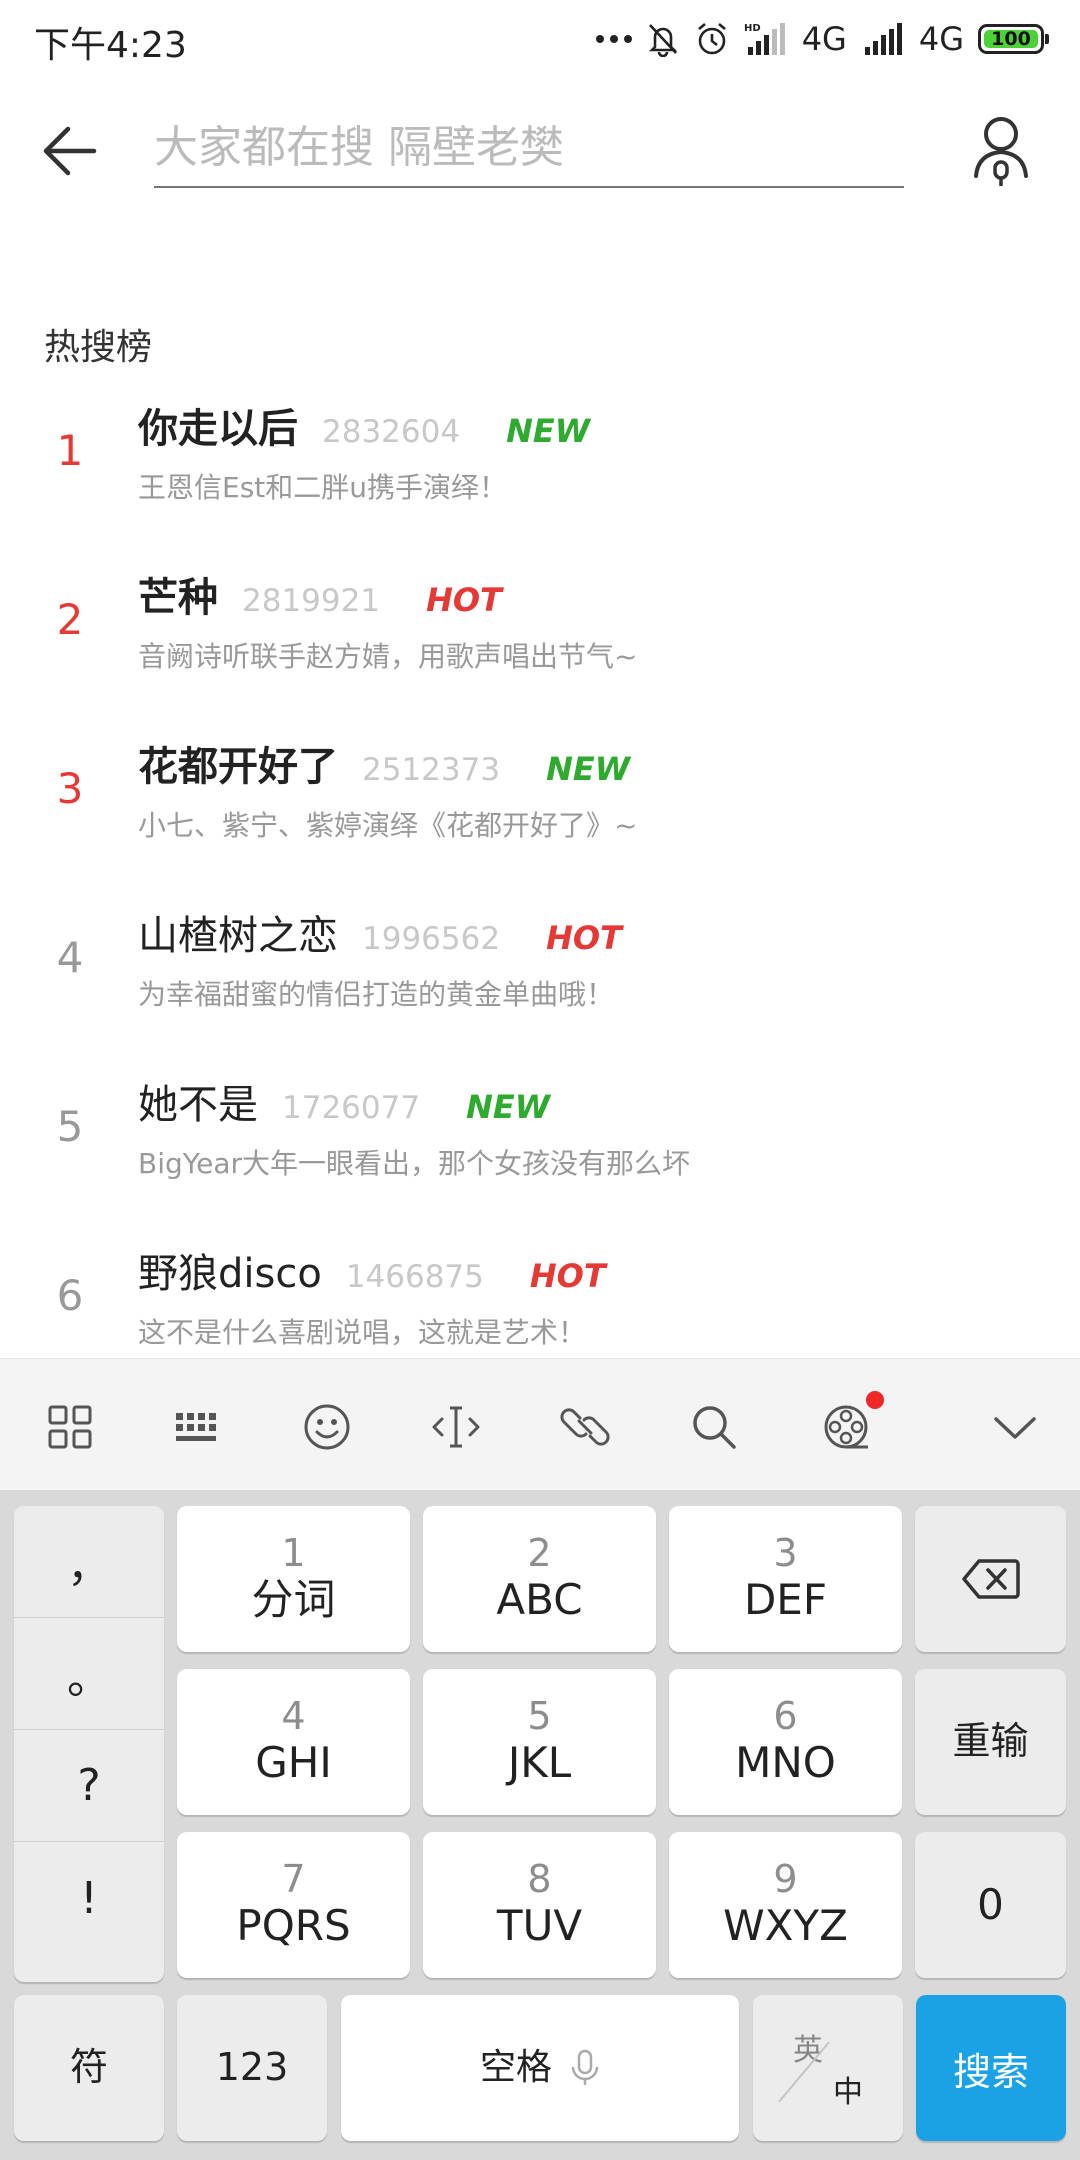  What do you see at coordinates (515, 2068) in the screenshot?
I see `space-label: 空格` at bounding box center [515, 2068].